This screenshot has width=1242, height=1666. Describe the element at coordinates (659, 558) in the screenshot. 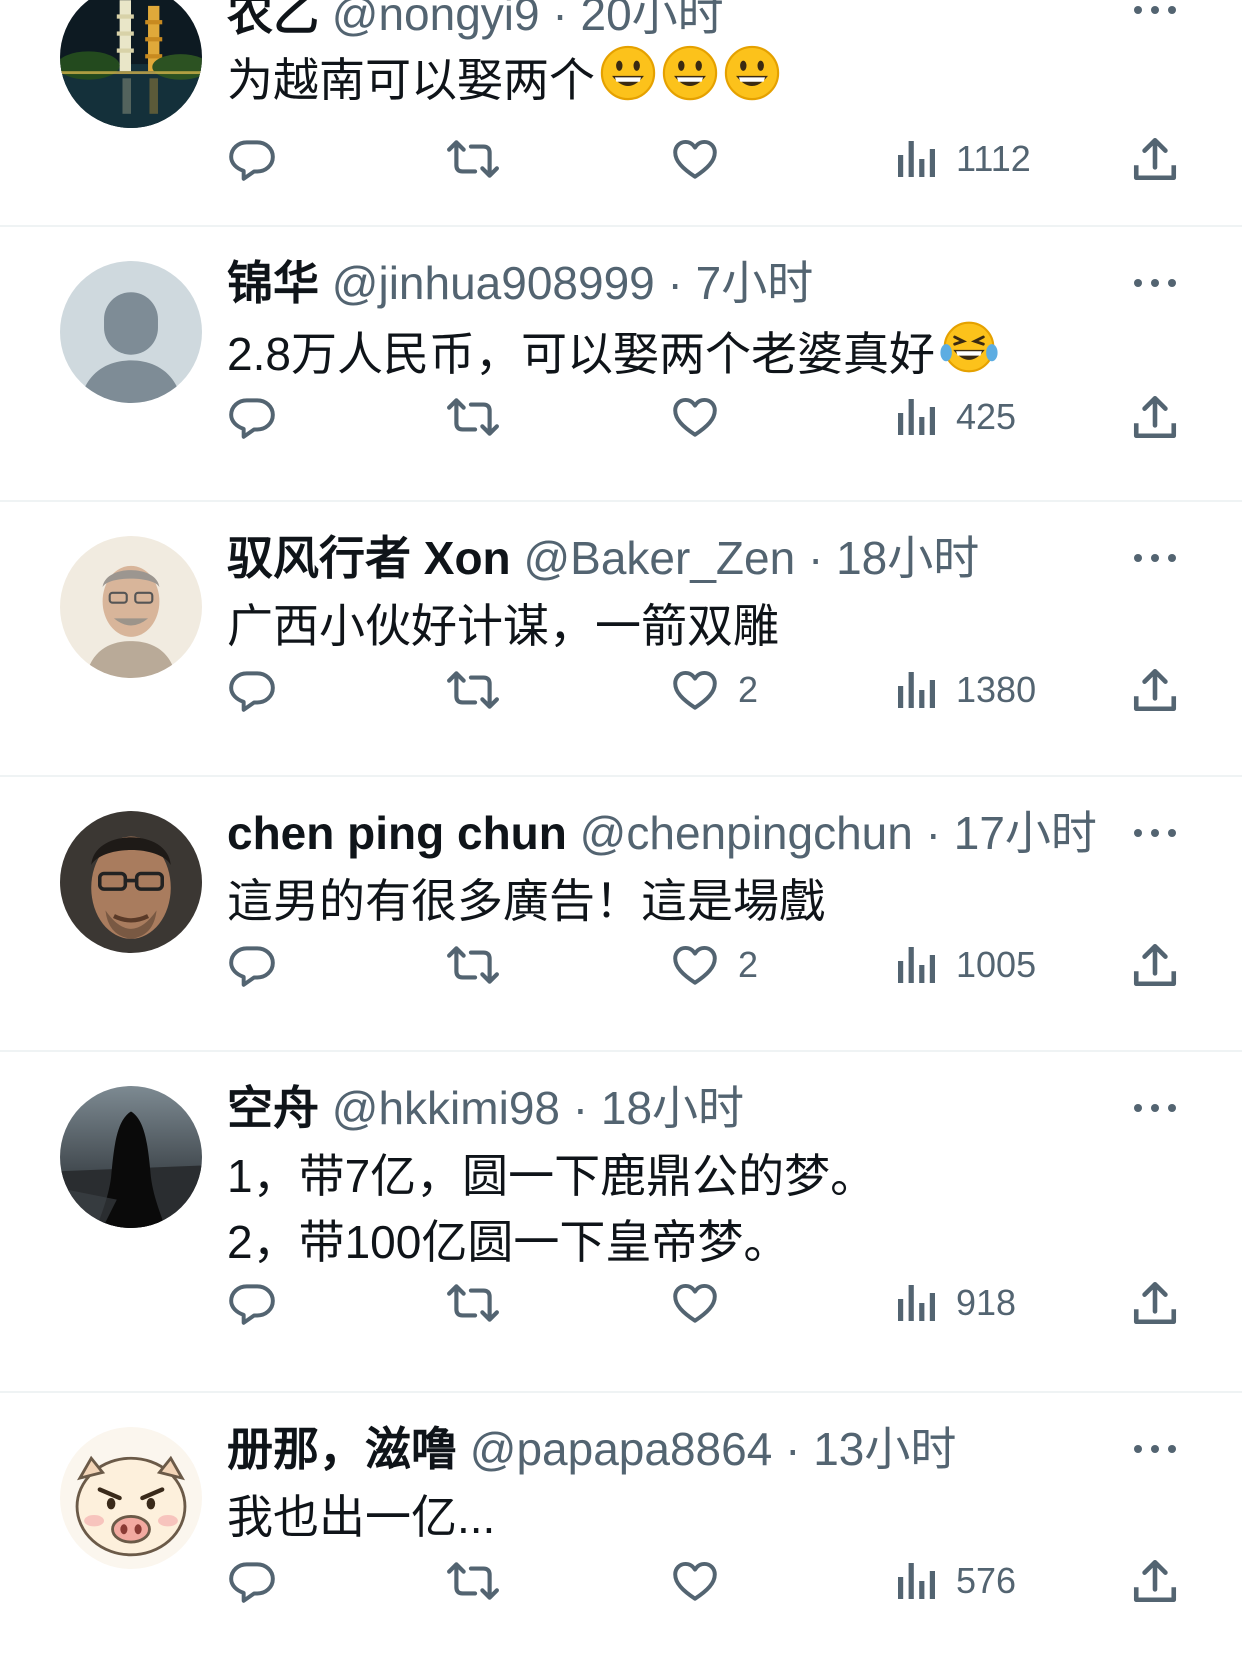

I see `author-handle: @Baker_Zen` at that location.